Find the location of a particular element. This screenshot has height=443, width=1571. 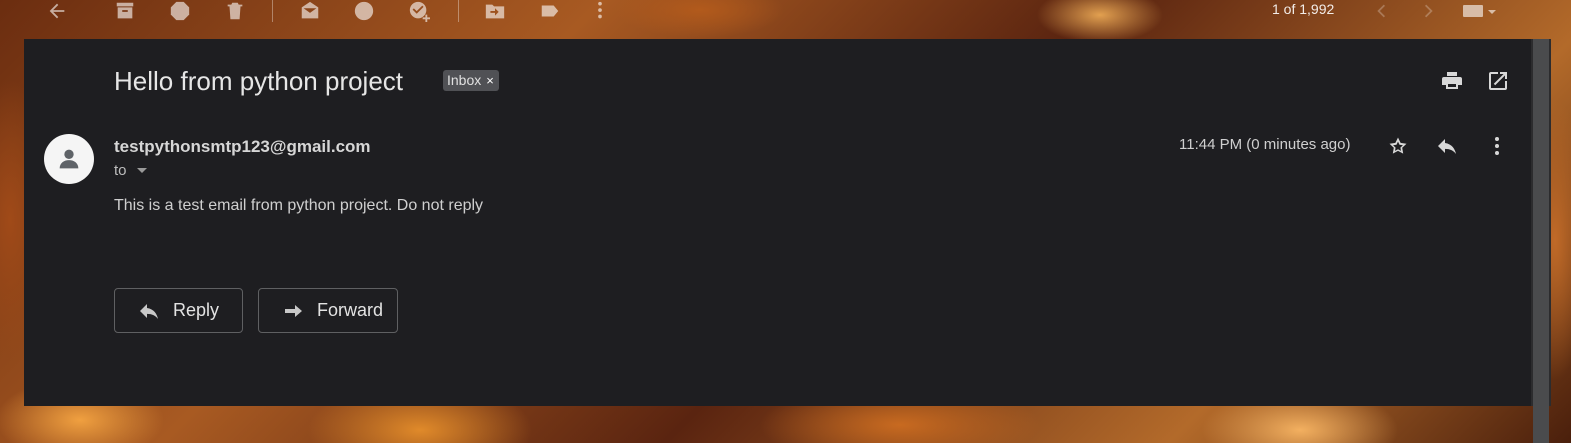

move-to-icon is located at coordinates (496, 11).